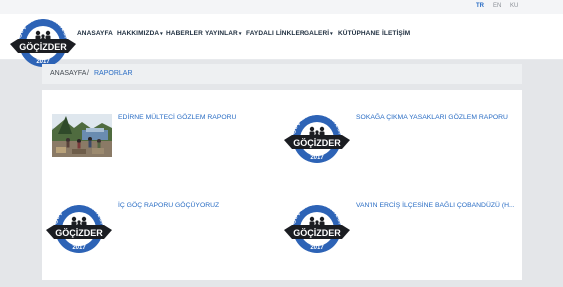  I want to click on nav-faydali-linkler: FAYDALI LİNKLER, so click(275, 33).